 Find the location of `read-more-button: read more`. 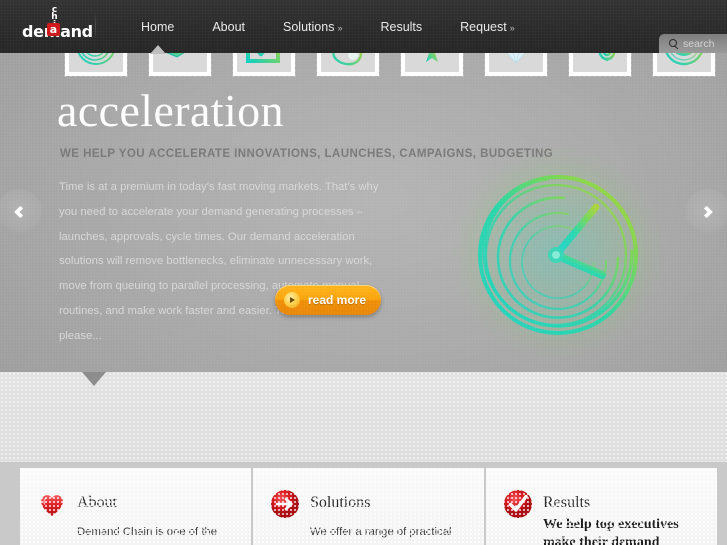

read-more-button: read more is located at coordinates (328, 300).